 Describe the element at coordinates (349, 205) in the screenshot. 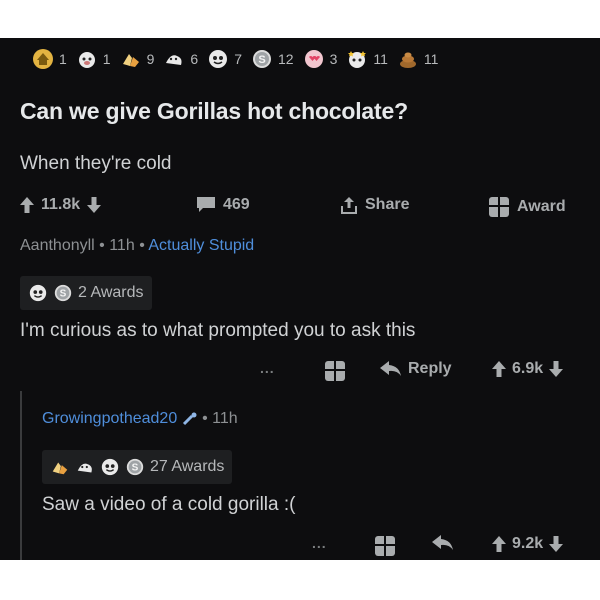

I see `share-icon` at that location.